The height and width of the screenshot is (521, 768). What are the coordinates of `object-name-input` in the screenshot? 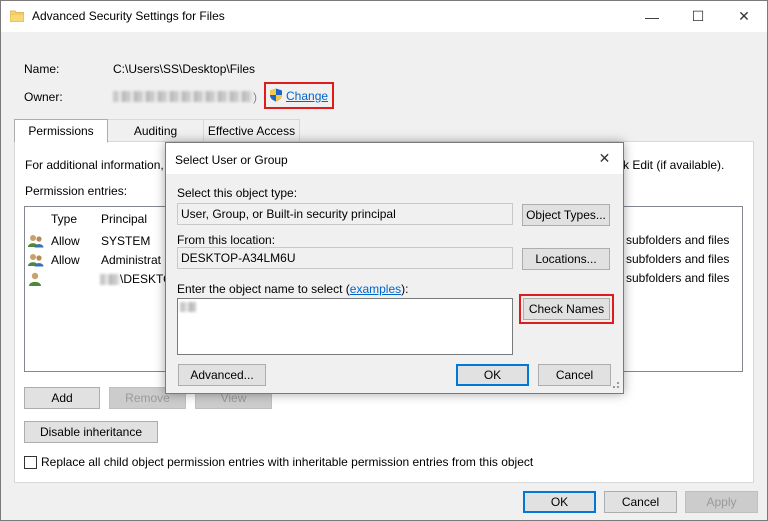 It's located at (345, 326).